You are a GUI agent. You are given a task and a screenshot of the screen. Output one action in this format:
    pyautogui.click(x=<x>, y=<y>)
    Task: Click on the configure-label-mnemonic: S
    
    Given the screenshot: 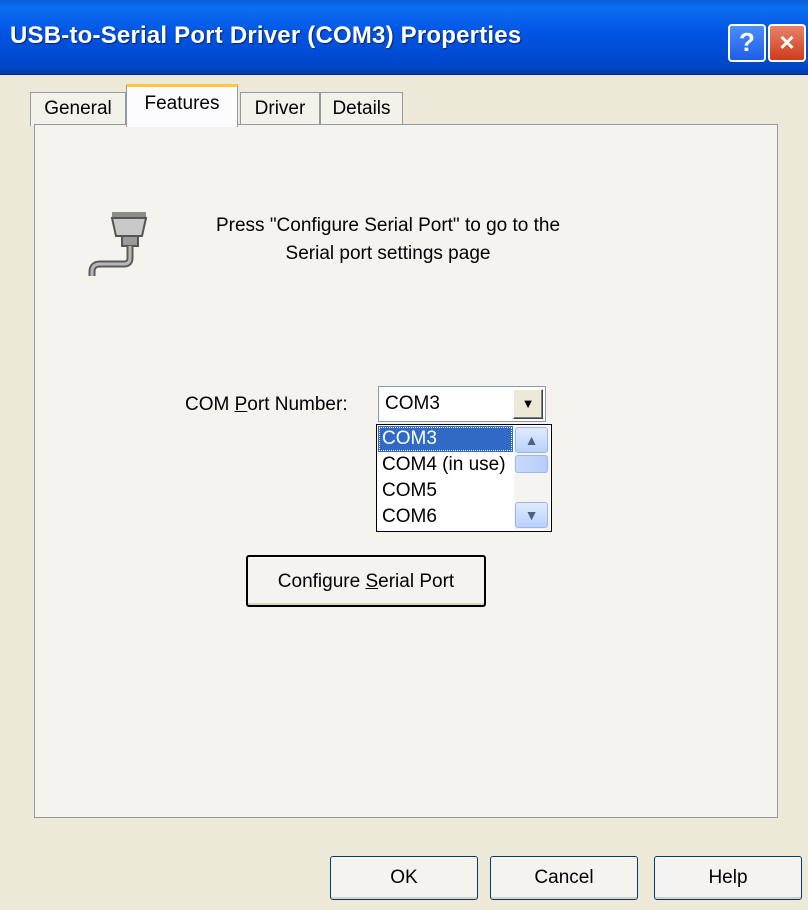 What is the action you would take?
    pyautogui.click(x=372, y=581)
    